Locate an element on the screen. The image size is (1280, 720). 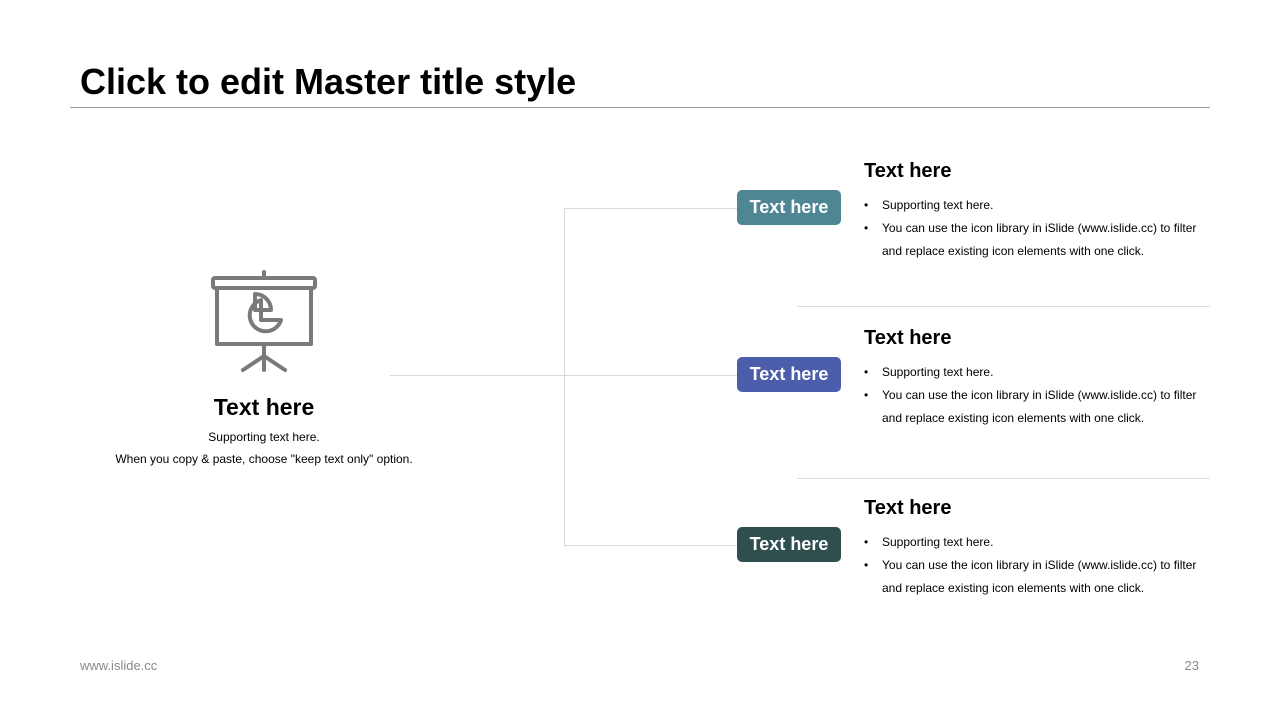
item-1-pill: Text here is located at coordinates (789, 207).